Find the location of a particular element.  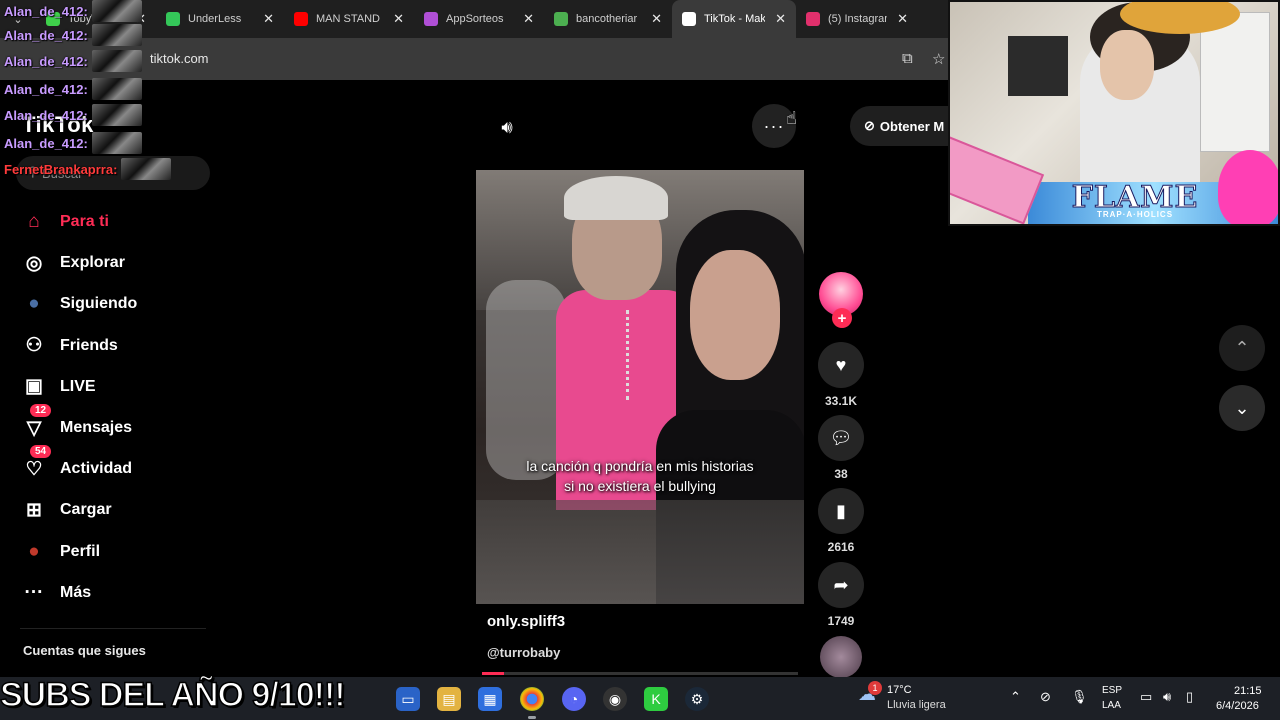

like-count: 33.1K is located at coordinates (841, 401).